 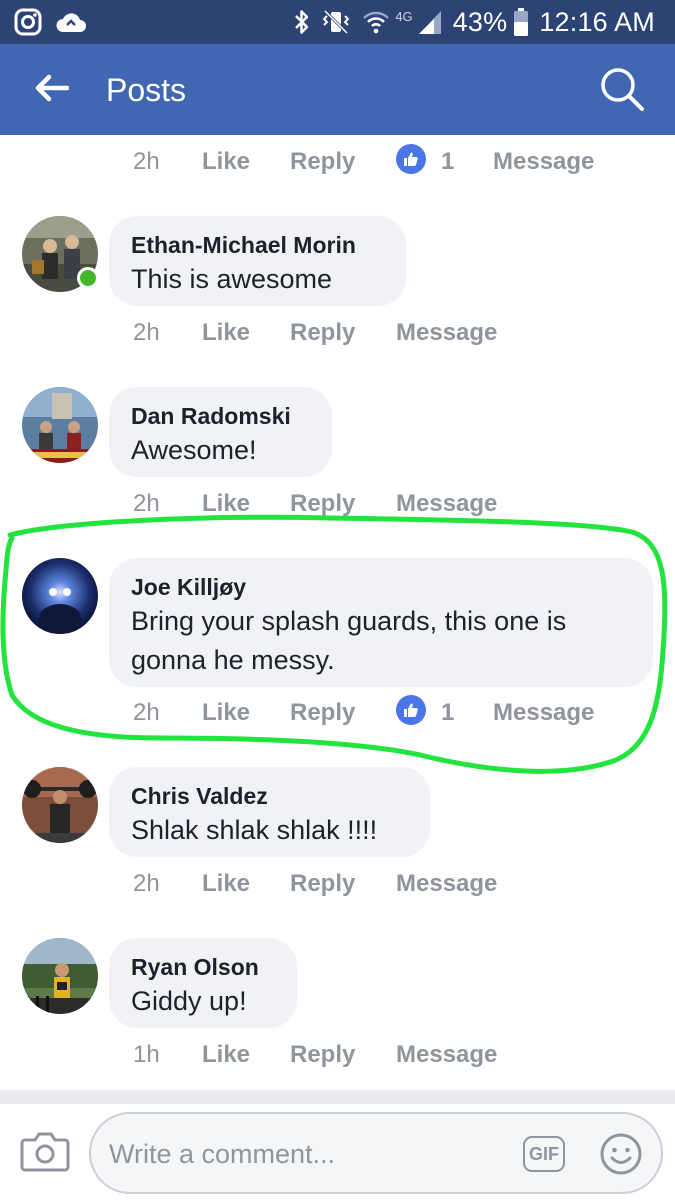 What do you see at coordinates (220, 432) in the screenshot?
I see `comment-bubble: Dan Radomski Awesome!` at bounding box center [220, 432].